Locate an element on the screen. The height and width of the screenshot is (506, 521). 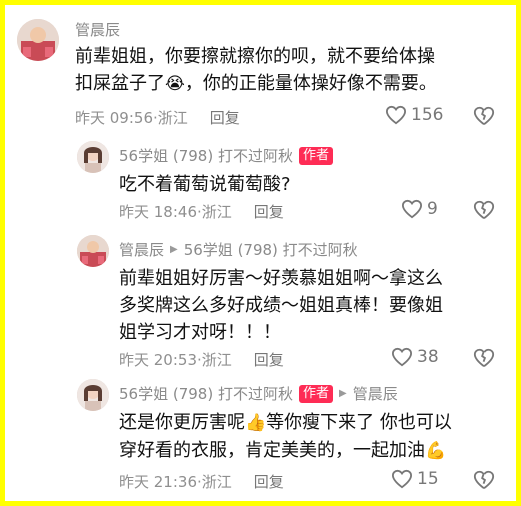
comment-username: 管晨辰 is located at coordinates (97, 29).